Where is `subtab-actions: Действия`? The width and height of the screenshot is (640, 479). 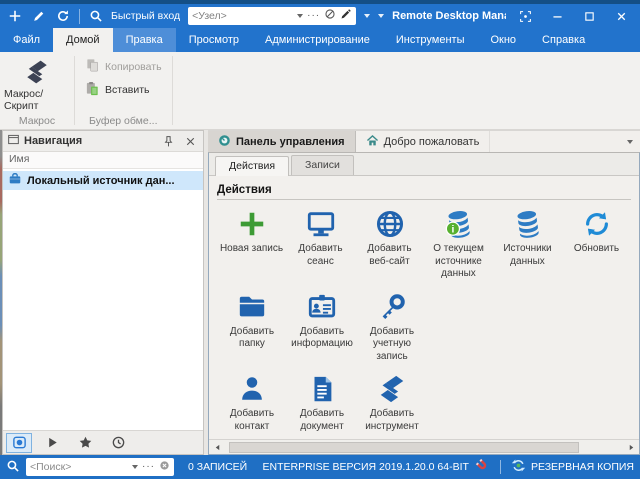 subtab-actions: Действия is located at coordinates (252, 166).